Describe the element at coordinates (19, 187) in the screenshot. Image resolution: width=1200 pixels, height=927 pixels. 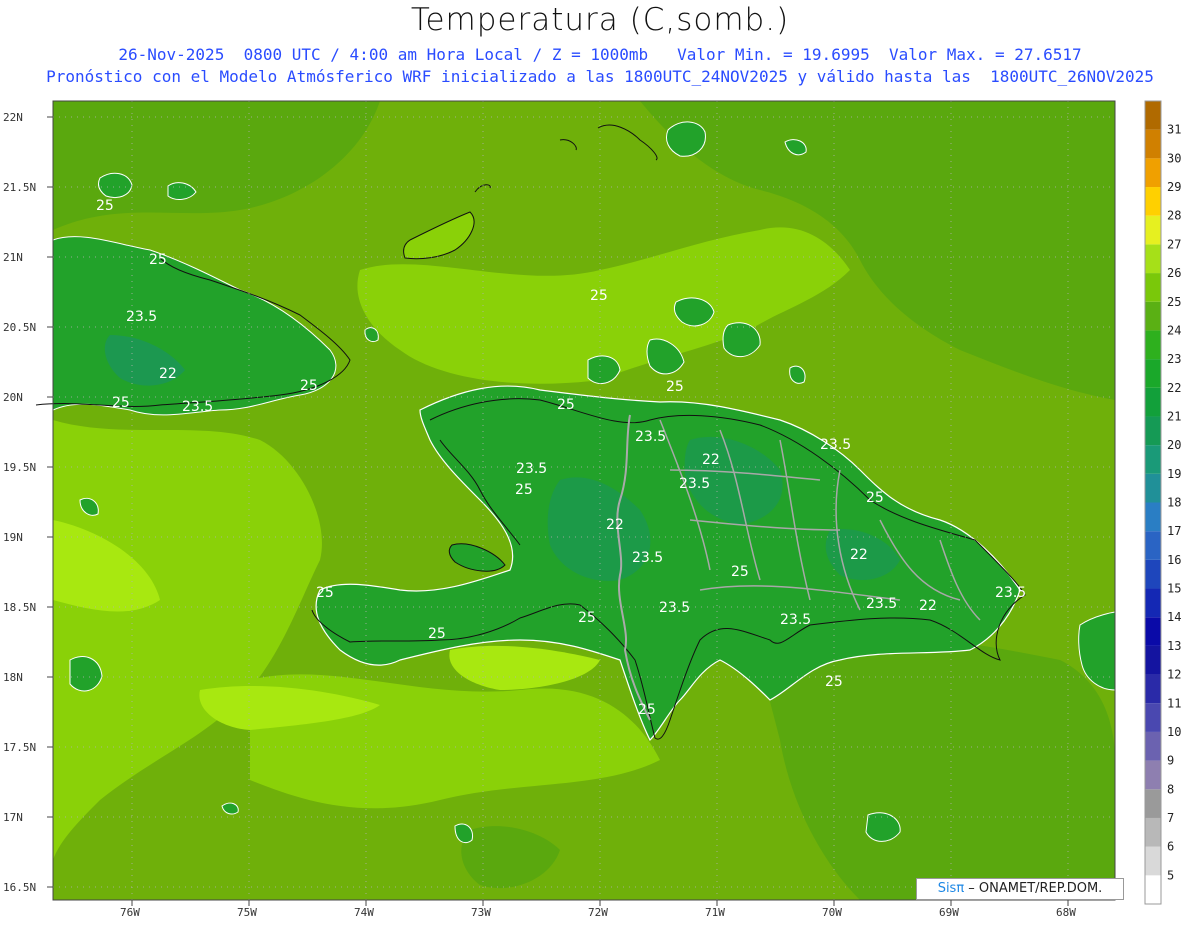
I see `lat-tick-label: 21.5N` at that location.